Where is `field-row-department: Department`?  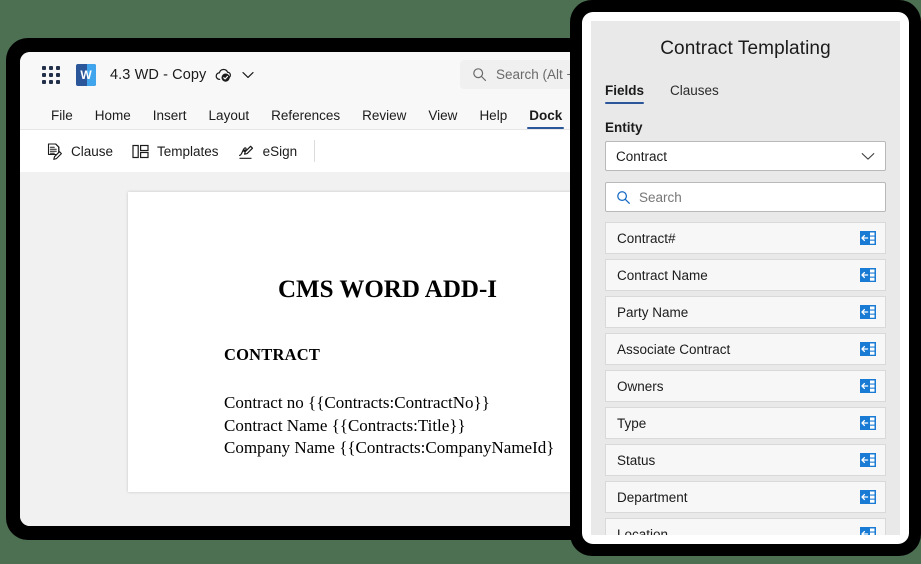
field-row-department: Department is located at coordinates (745, 497).